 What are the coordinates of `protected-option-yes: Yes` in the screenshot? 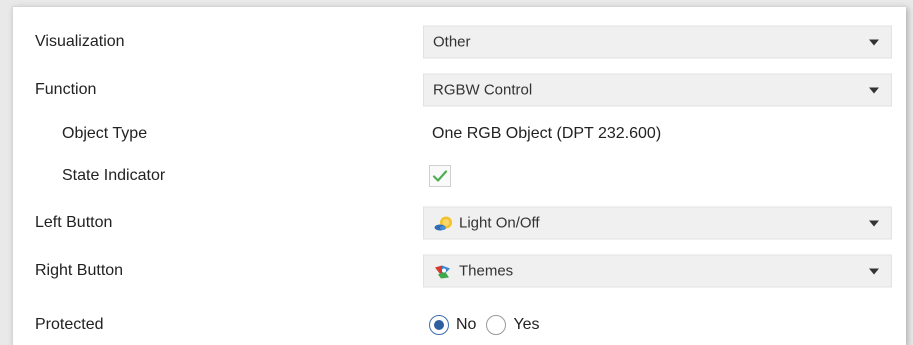 It's located at (513, 325).